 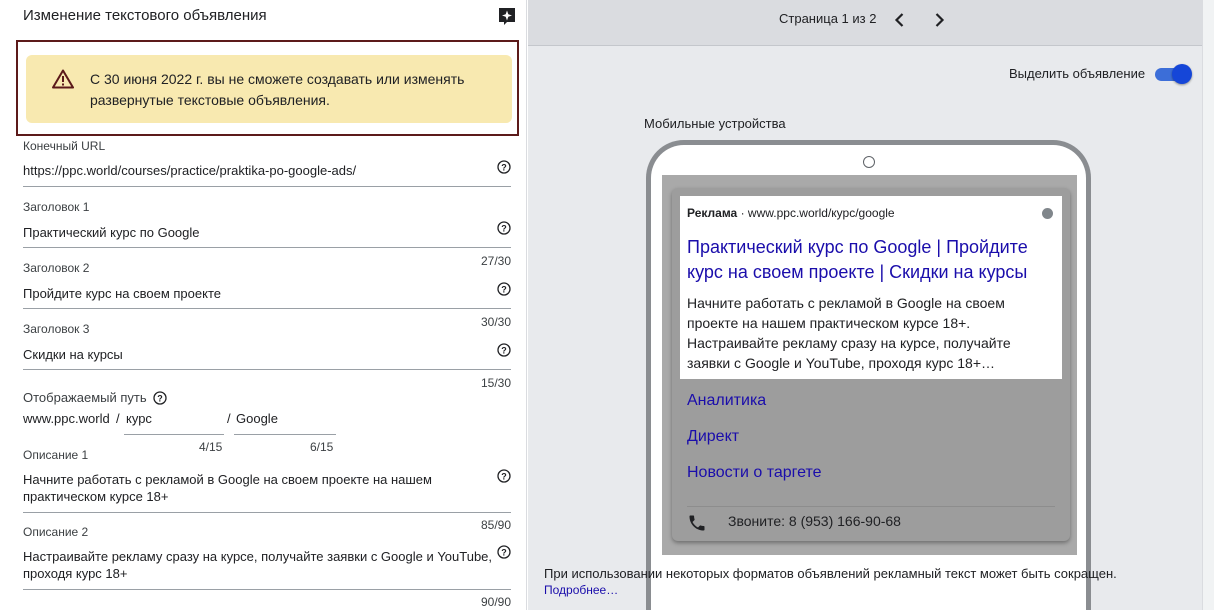 What do you see at coordinates (715, 123) in the screenshot?
I see `devices-label: Мобильные устройства` at bounding box center [715, 123].